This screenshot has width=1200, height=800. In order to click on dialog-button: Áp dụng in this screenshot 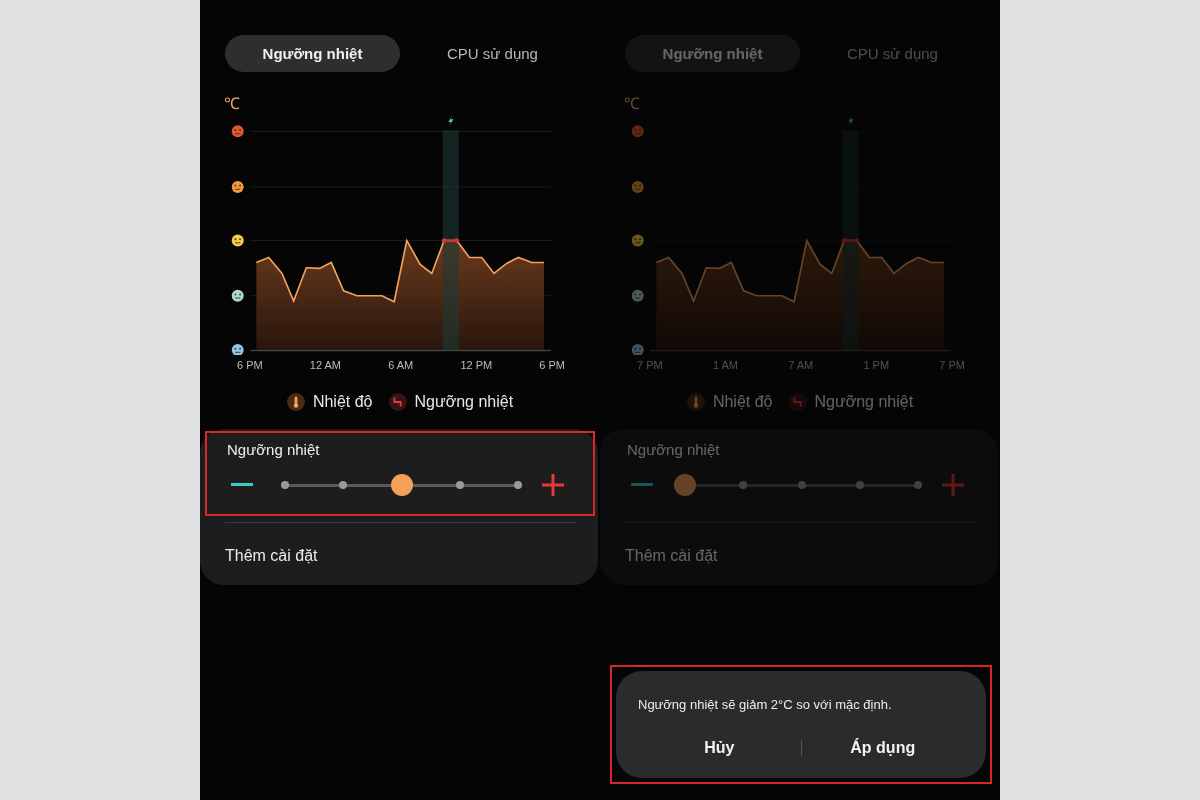, I will do `click(882, 748)`.